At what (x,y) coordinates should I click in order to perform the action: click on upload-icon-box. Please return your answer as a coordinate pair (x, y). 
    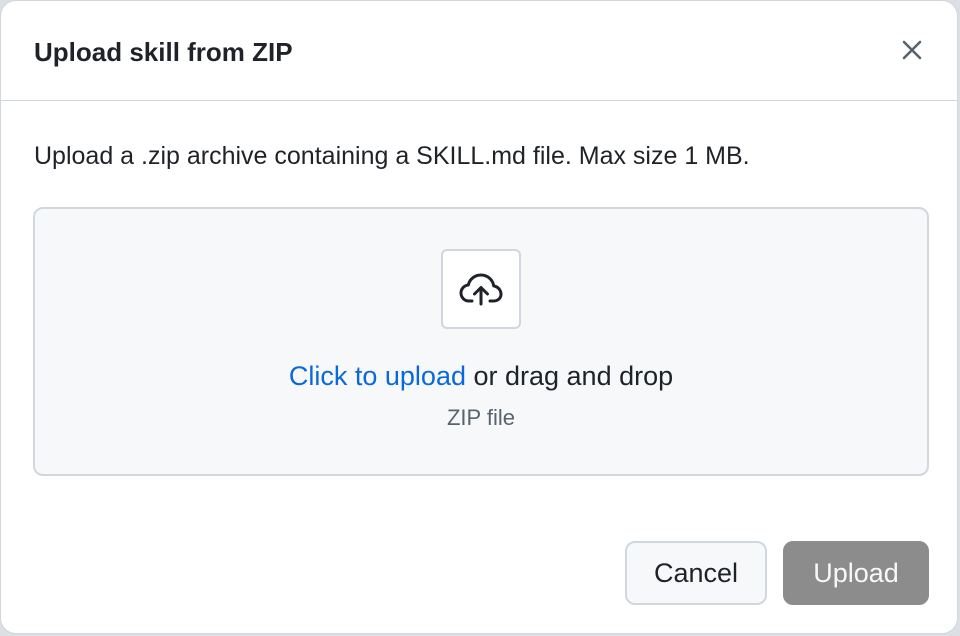
    Looking at the image, I should click on (481, 289).